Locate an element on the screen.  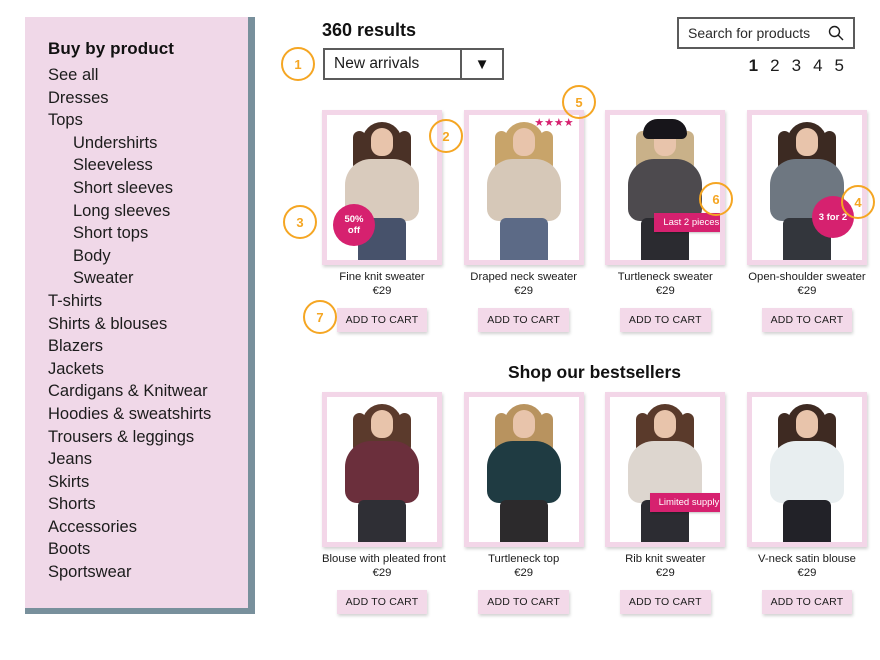
product-card: 50% off Fine knit sweater €29 ADD TO CART is located at coordinates (382, 221).